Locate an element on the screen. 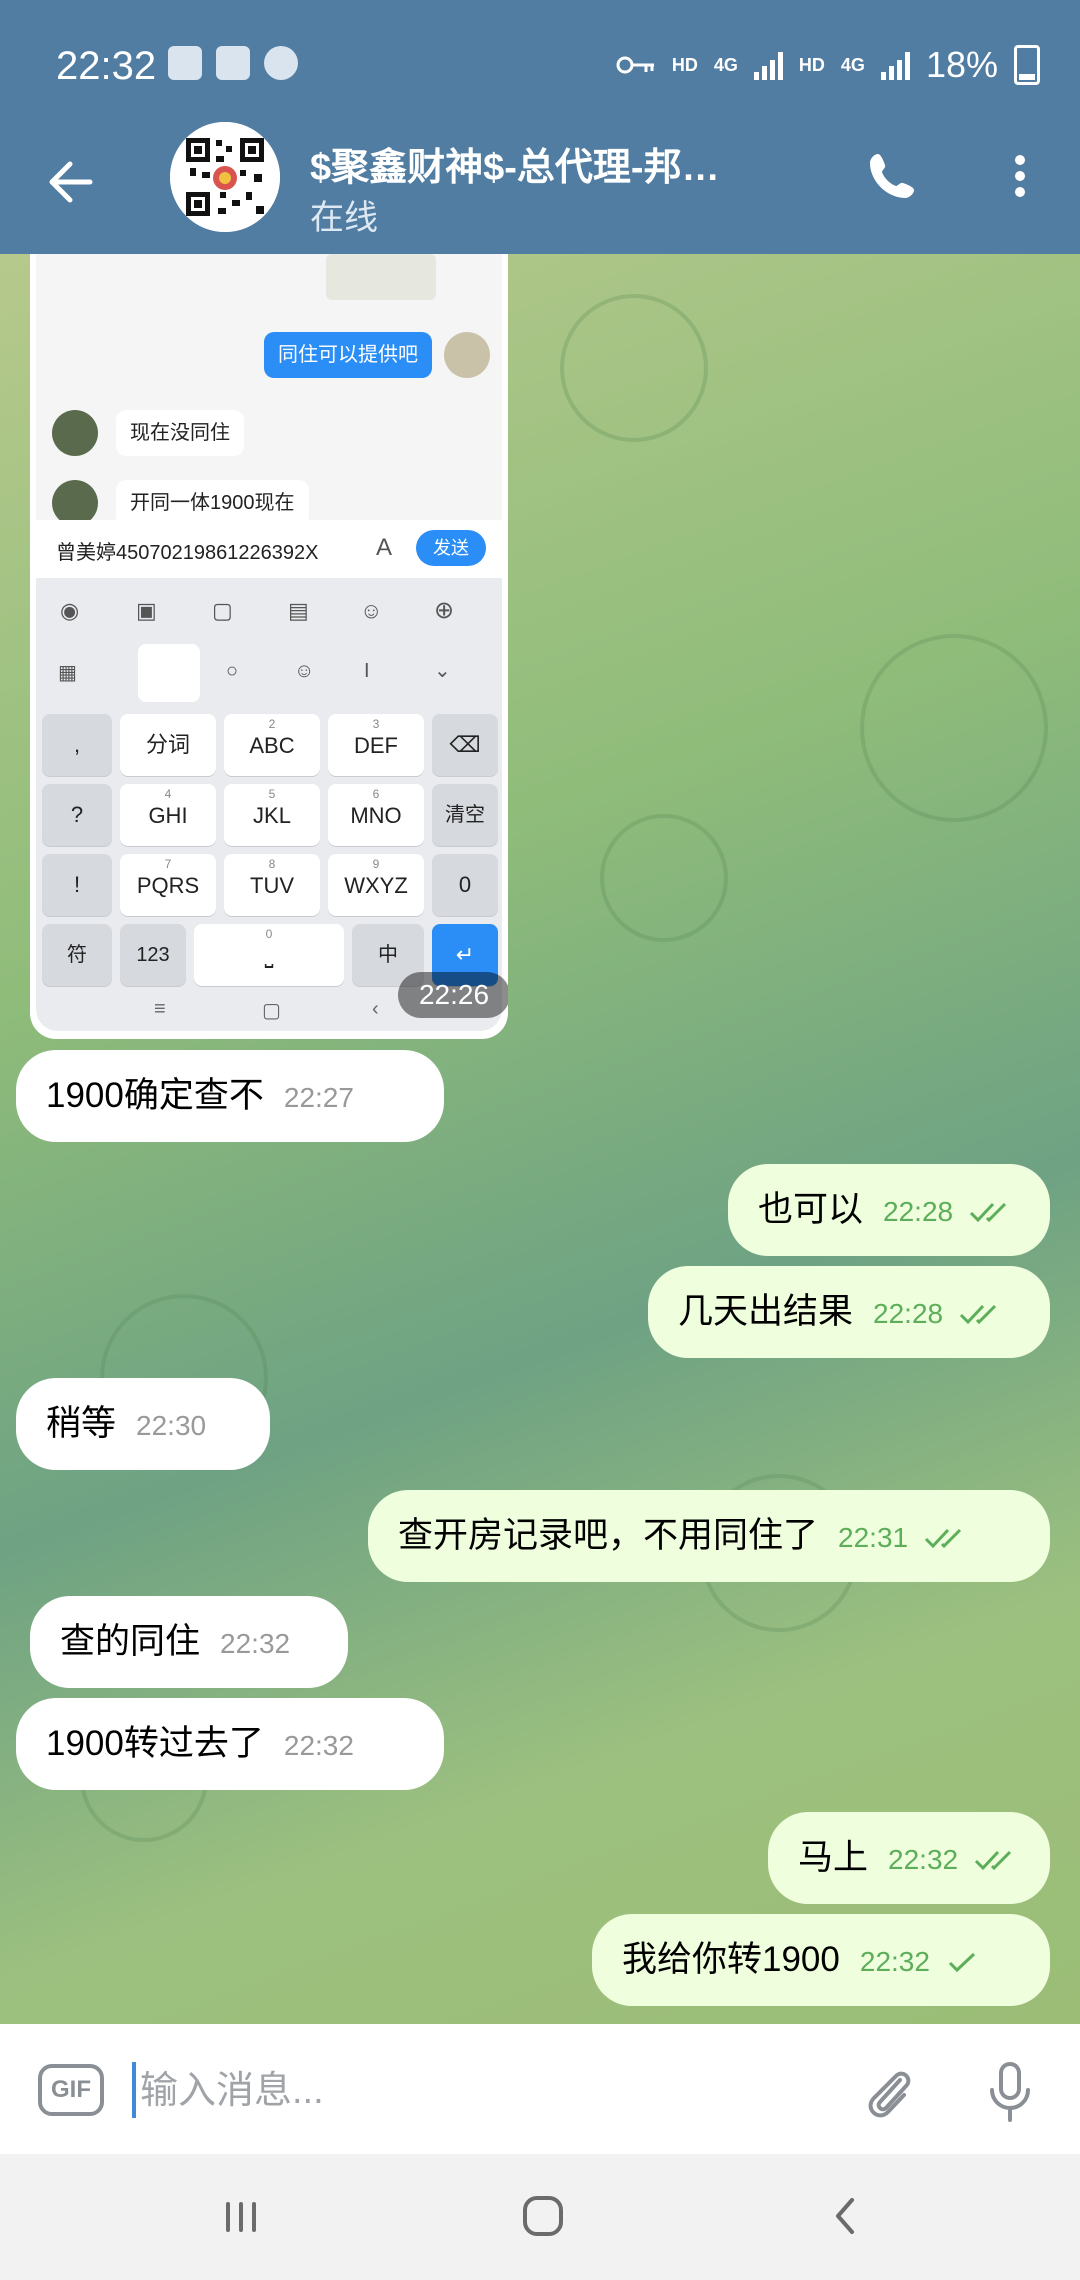 The height and width of the screenshot is (2280, 1080). backspace-icon: ⌫ is located at coordinates (465, 745).